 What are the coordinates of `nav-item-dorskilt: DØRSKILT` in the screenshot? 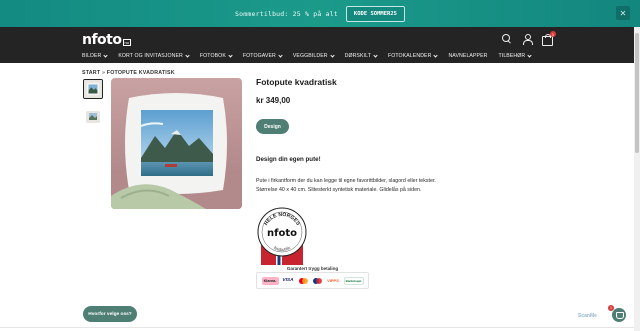 It's located at (361, 55).